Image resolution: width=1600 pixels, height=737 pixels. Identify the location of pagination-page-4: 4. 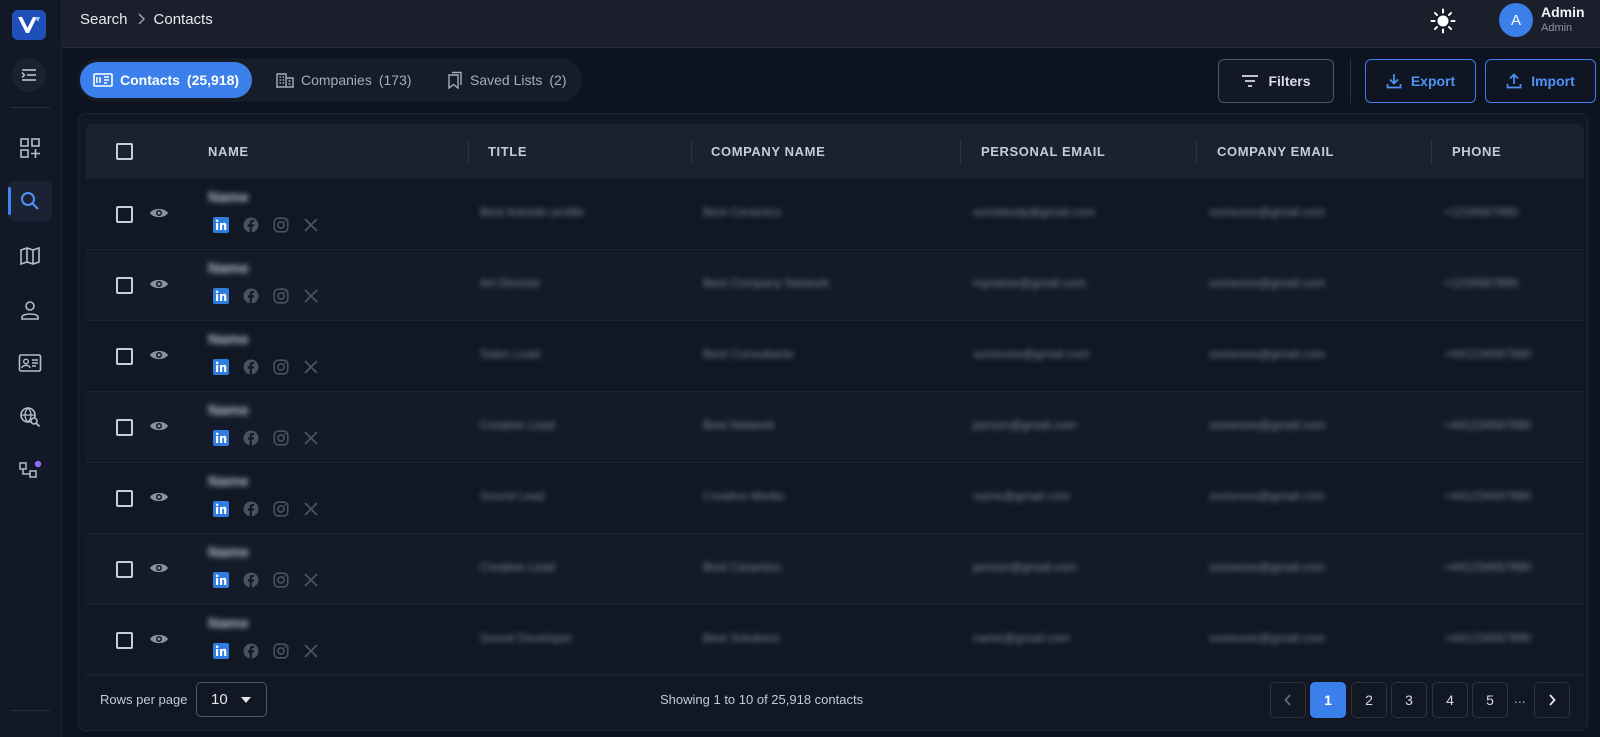
(1450, 700).